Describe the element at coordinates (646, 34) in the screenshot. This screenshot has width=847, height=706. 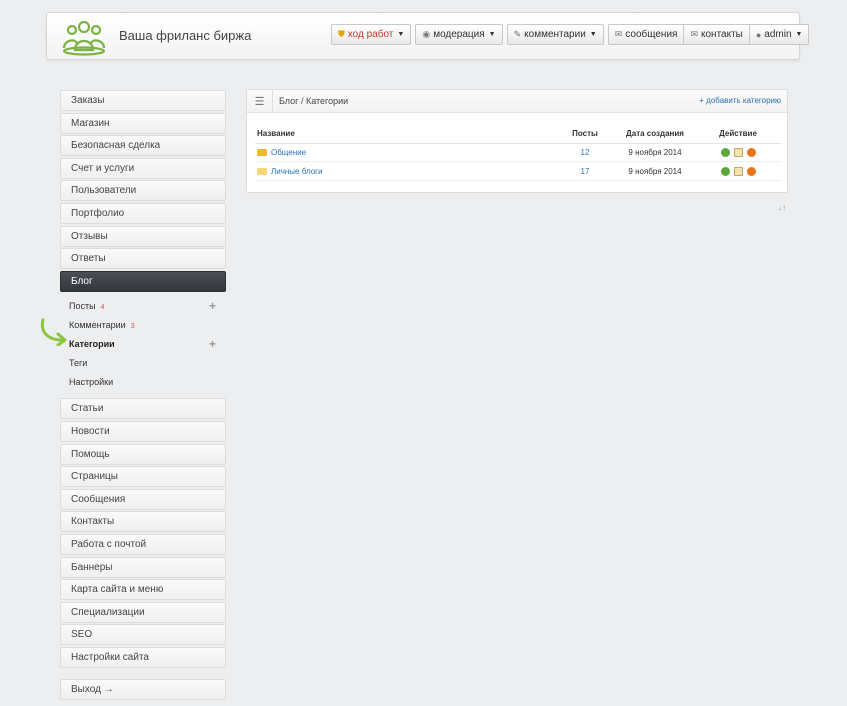
I see `messages-button: ✉ сообщения` at that location.